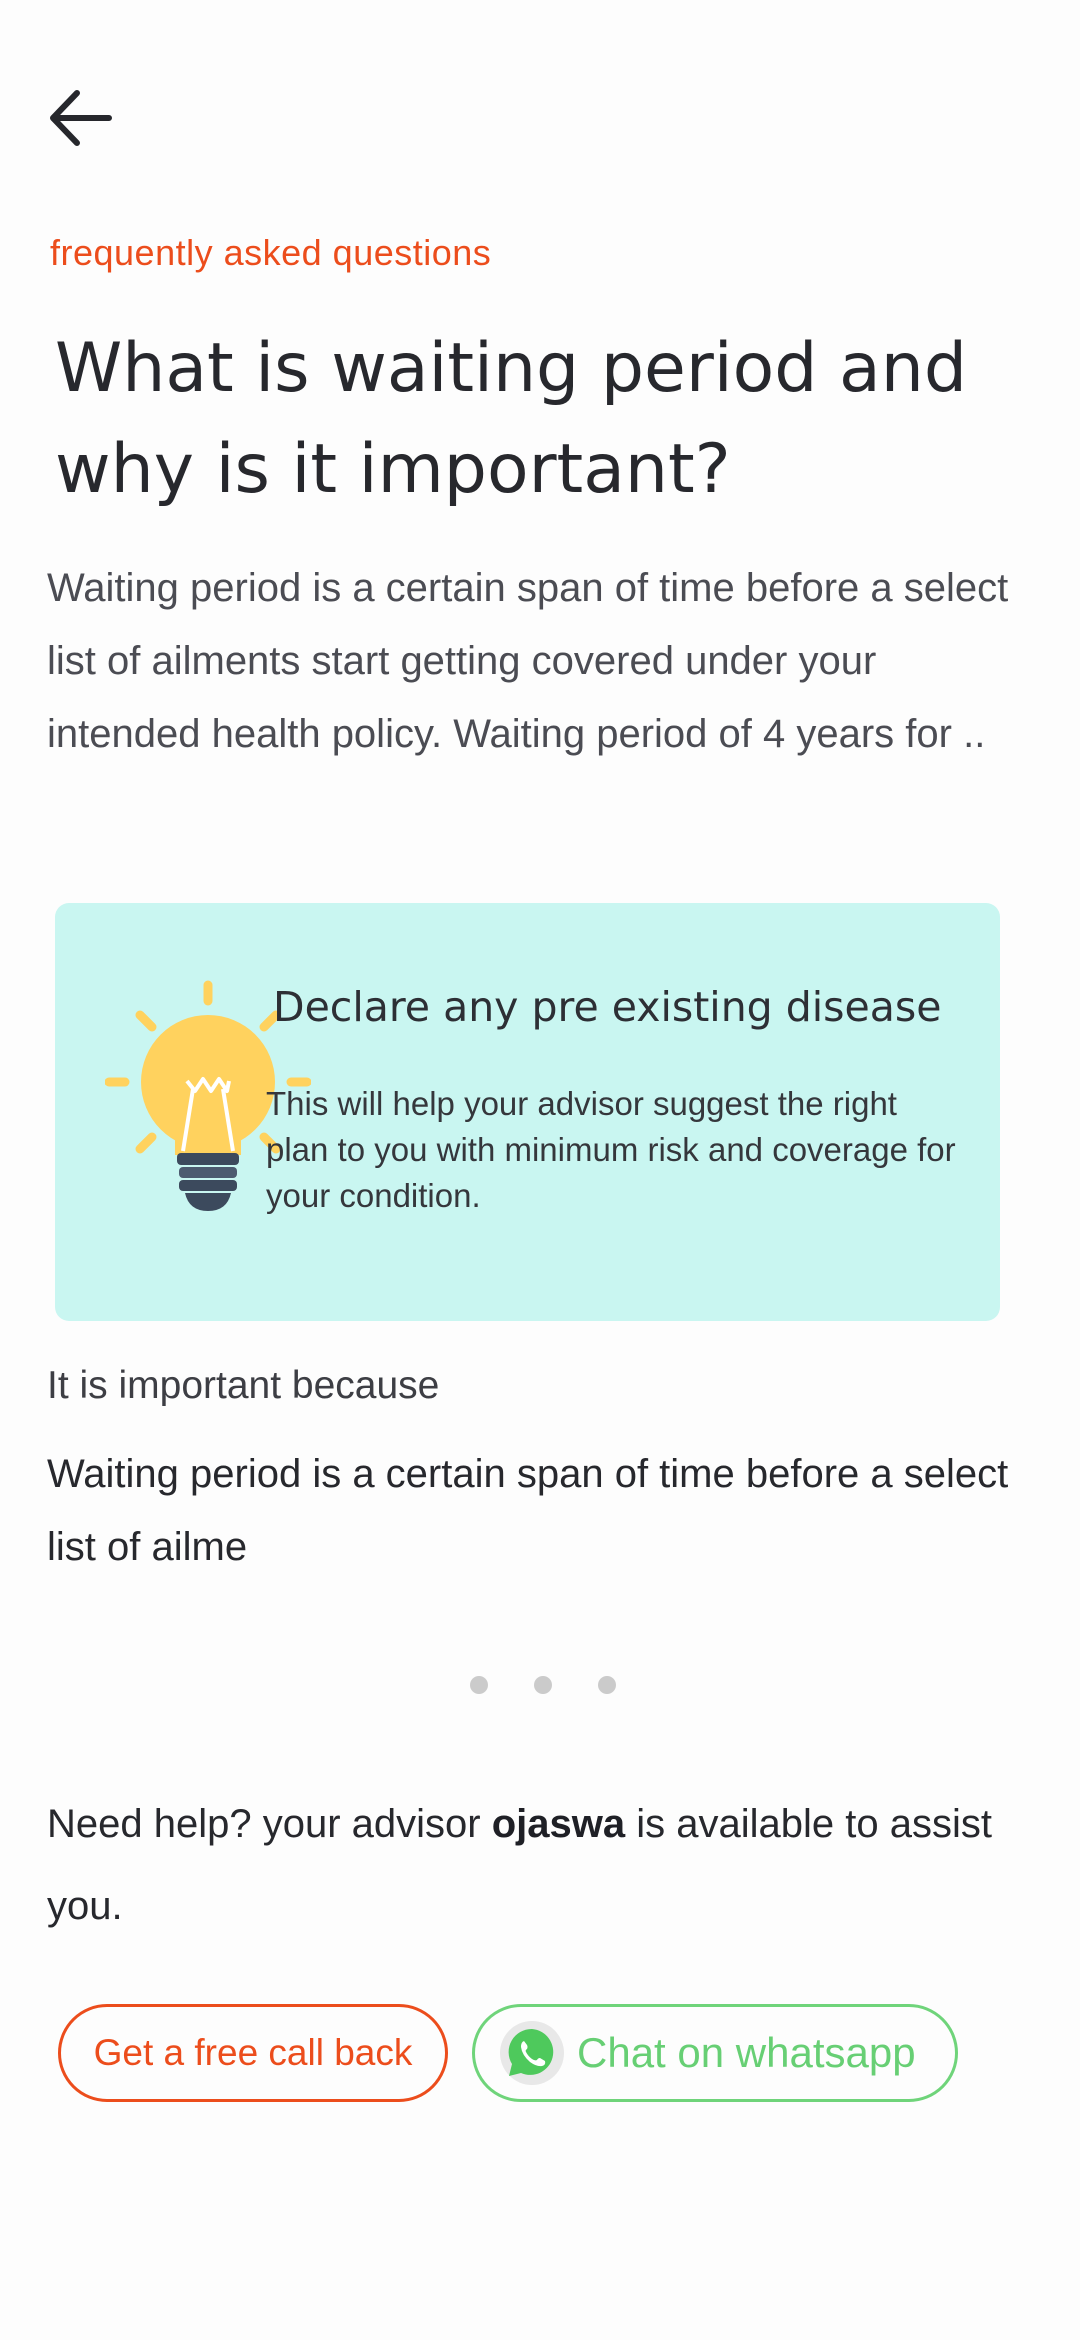 This screenshot has height=2340, width=1080. I want to click on section-eyebrow: frequently asked questions, so click(271, 252).